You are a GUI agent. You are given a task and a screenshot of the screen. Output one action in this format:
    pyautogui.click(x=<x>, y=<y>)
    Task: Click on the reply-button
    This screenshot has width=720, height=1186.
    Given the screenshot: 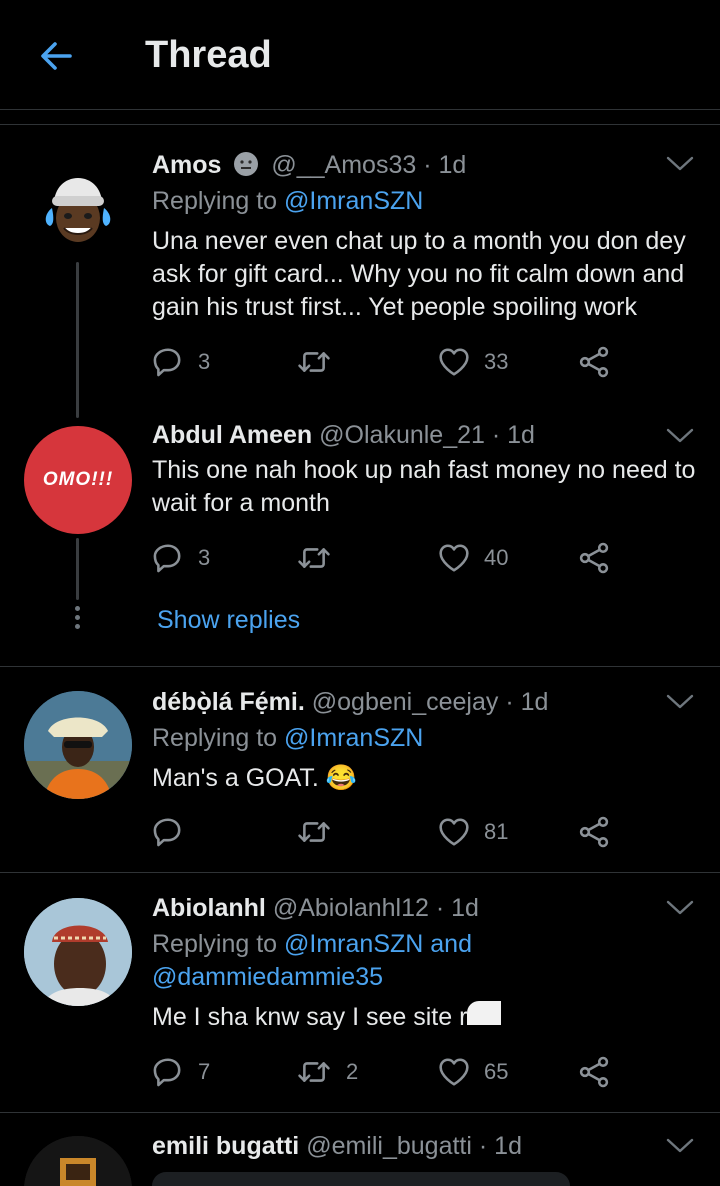 What is the action you would take?
    pyautogui.click(x=168, y=832)
    